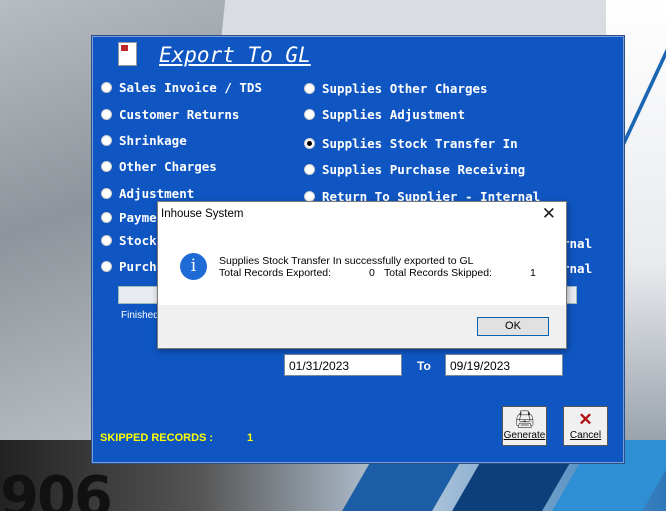 The height and width of the screenshot is (511, 666). Describe the element at coordinates (202, 214) in the screenshot. I see `dialog-title: Inhouse System` at that location.